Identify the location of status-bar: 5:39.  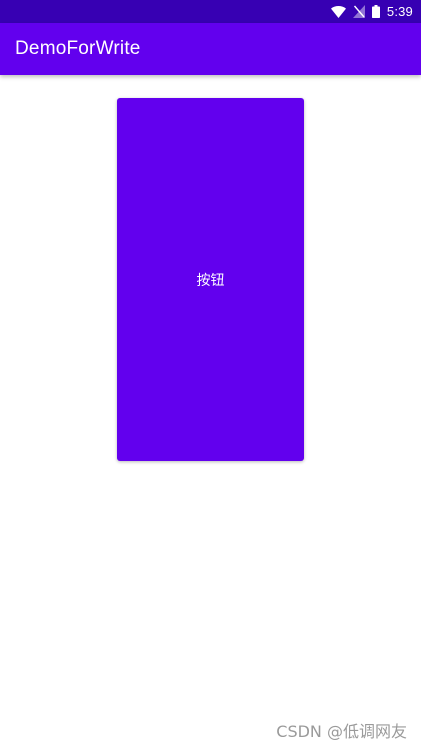
(210, 11).